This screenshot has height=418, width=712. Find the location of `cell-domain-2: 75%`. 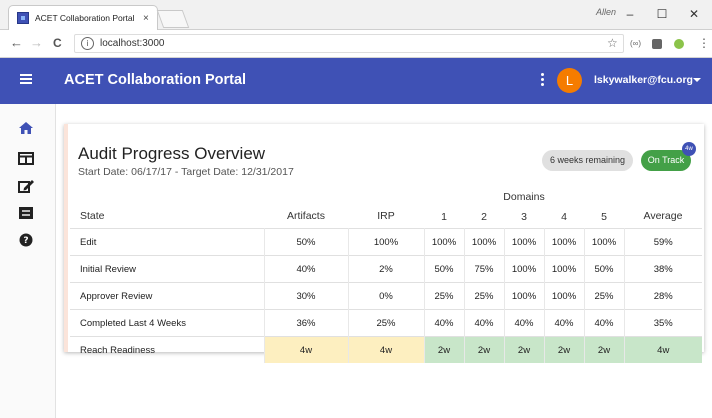

cell-domain-2: 75% is located at coordinates (484, 269).